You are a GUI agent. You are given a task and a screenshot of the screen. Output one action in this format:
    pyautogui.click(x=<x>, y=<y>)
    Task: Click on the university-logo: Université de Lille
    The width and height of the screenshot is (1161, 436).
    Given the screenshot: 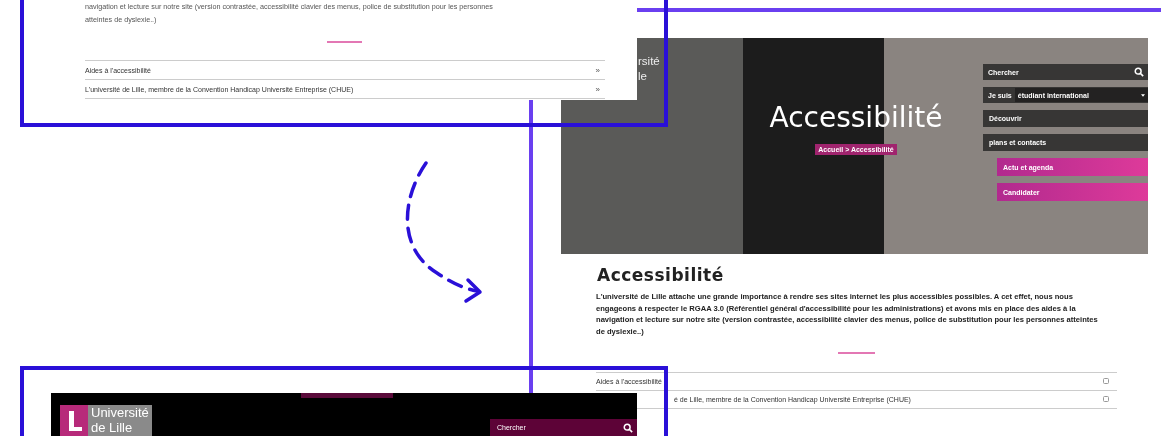 What is the action you would take?
    pyautogui.click(x=106, y=420)
    